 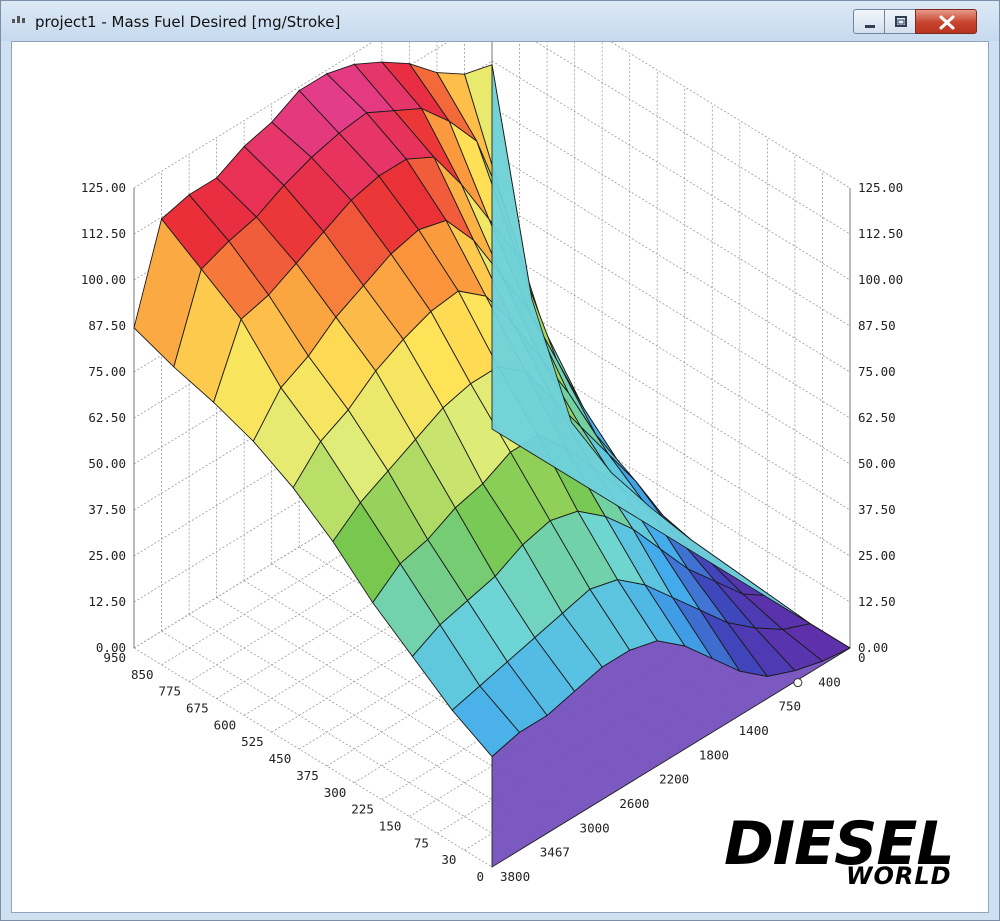 What do you see at coordinates (107, 601) in the screenshot?
I see `z-tick-left: 12.50` at bounding box center [107, 601].